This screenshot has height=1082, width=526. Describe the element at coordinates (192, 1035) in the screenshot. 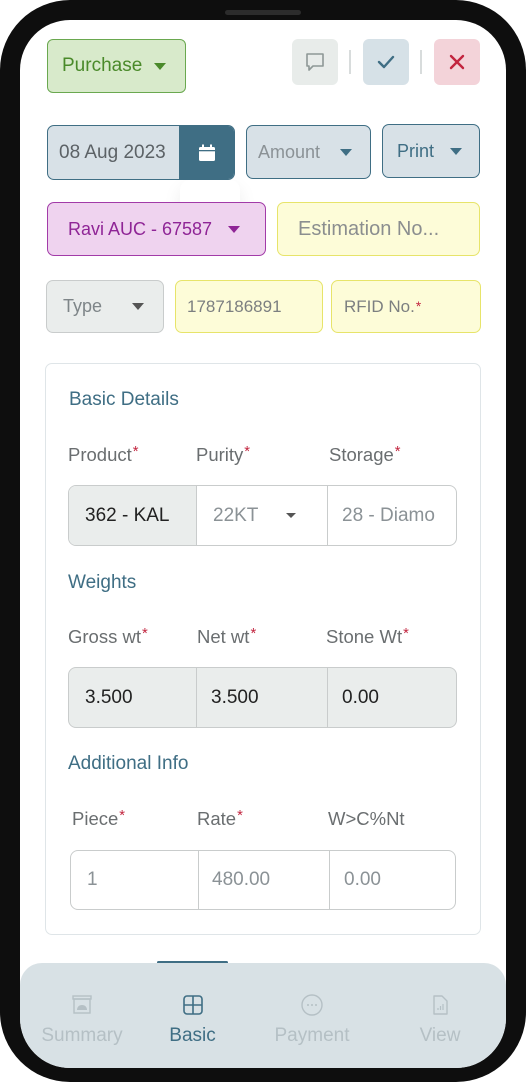

I see `tab-basic-label: Basic` at that location.